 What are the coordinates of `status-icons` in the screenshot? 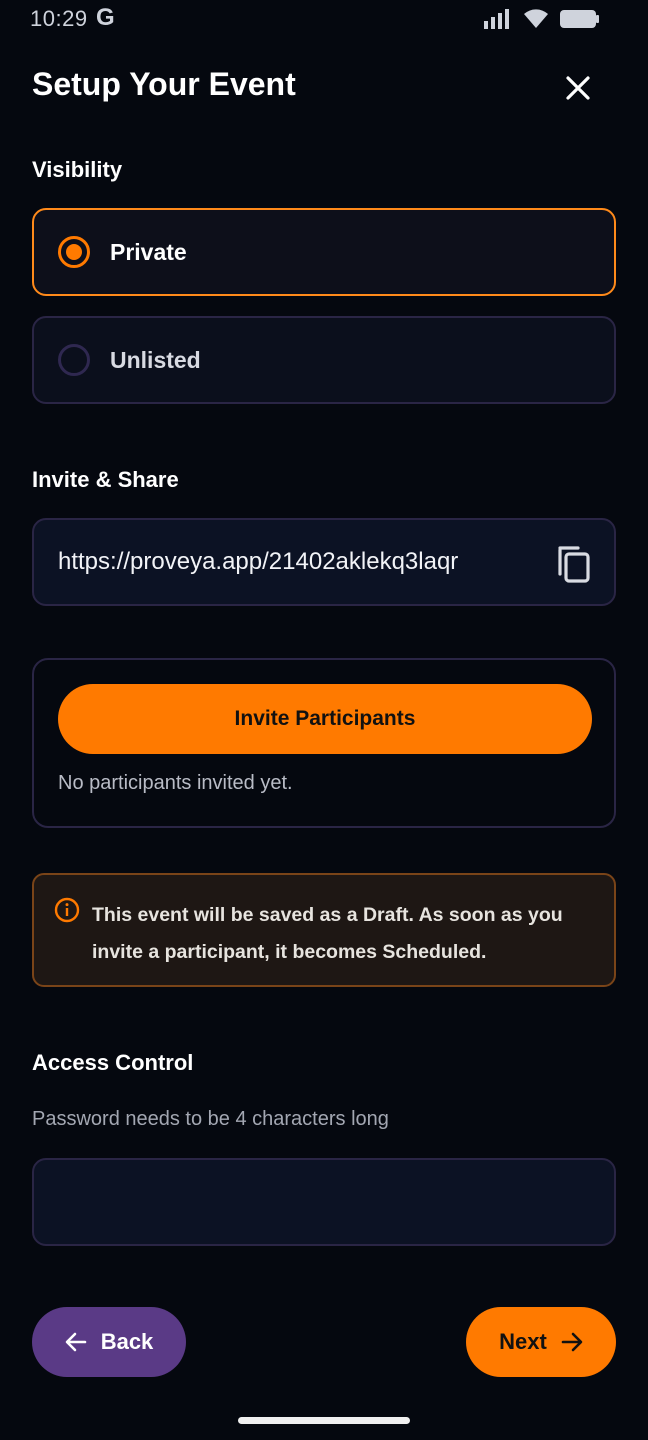 It's located at (541, 19).